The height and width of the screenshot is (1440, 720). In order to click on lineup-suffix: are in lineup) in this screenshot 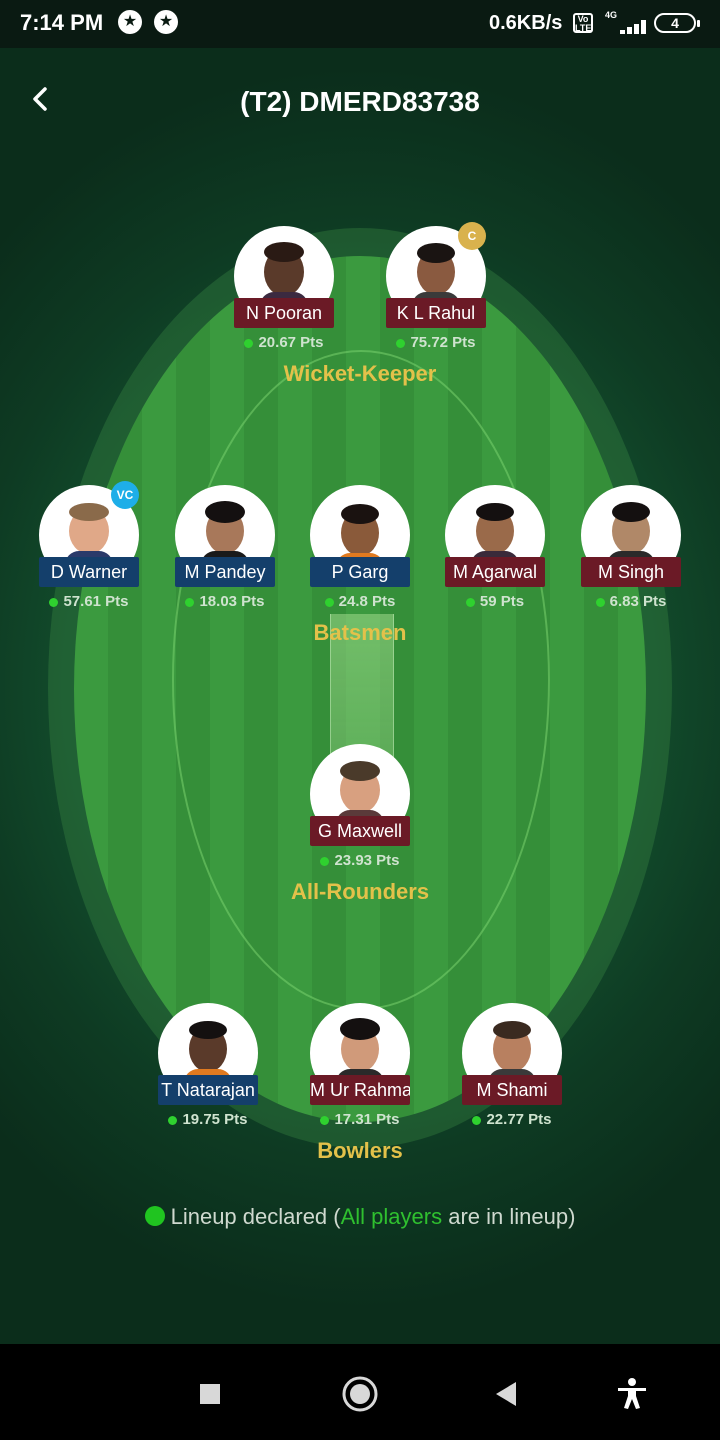, I will do `click(509, 1216)`.